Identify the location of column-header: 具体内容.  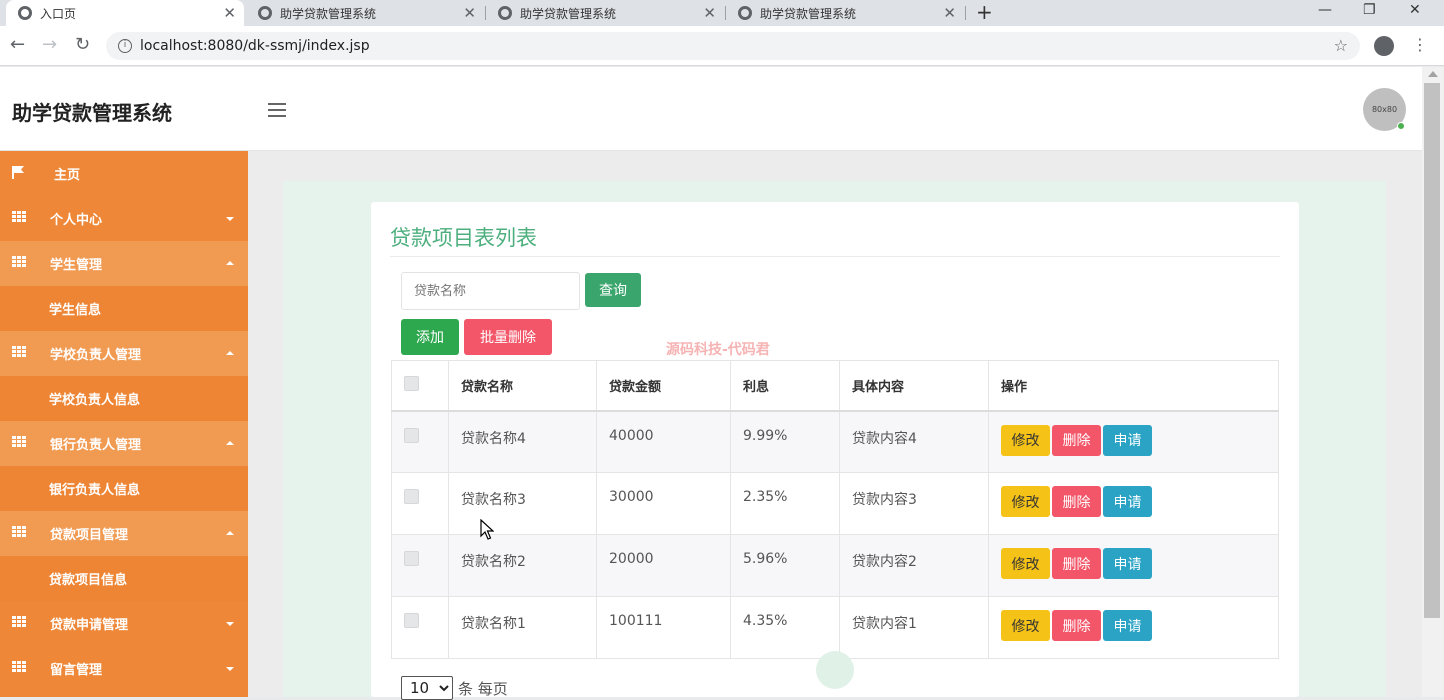
(914, 386).